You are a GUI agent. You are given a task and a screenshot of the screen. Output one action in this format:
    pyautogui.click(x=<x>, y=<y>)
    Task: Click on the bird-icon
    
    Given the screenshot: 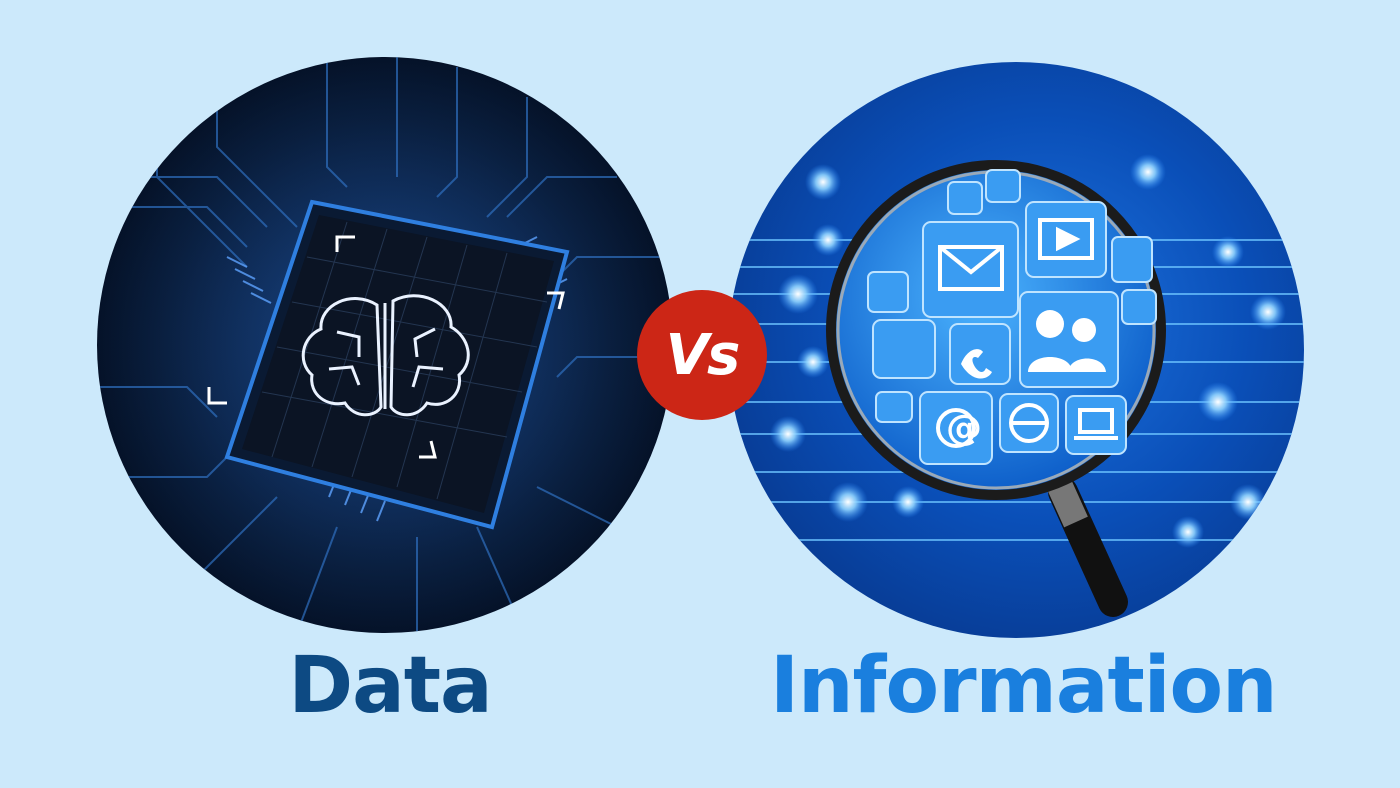 What is the action you would take?
    pyautogui.click(x=888, y=292)
    